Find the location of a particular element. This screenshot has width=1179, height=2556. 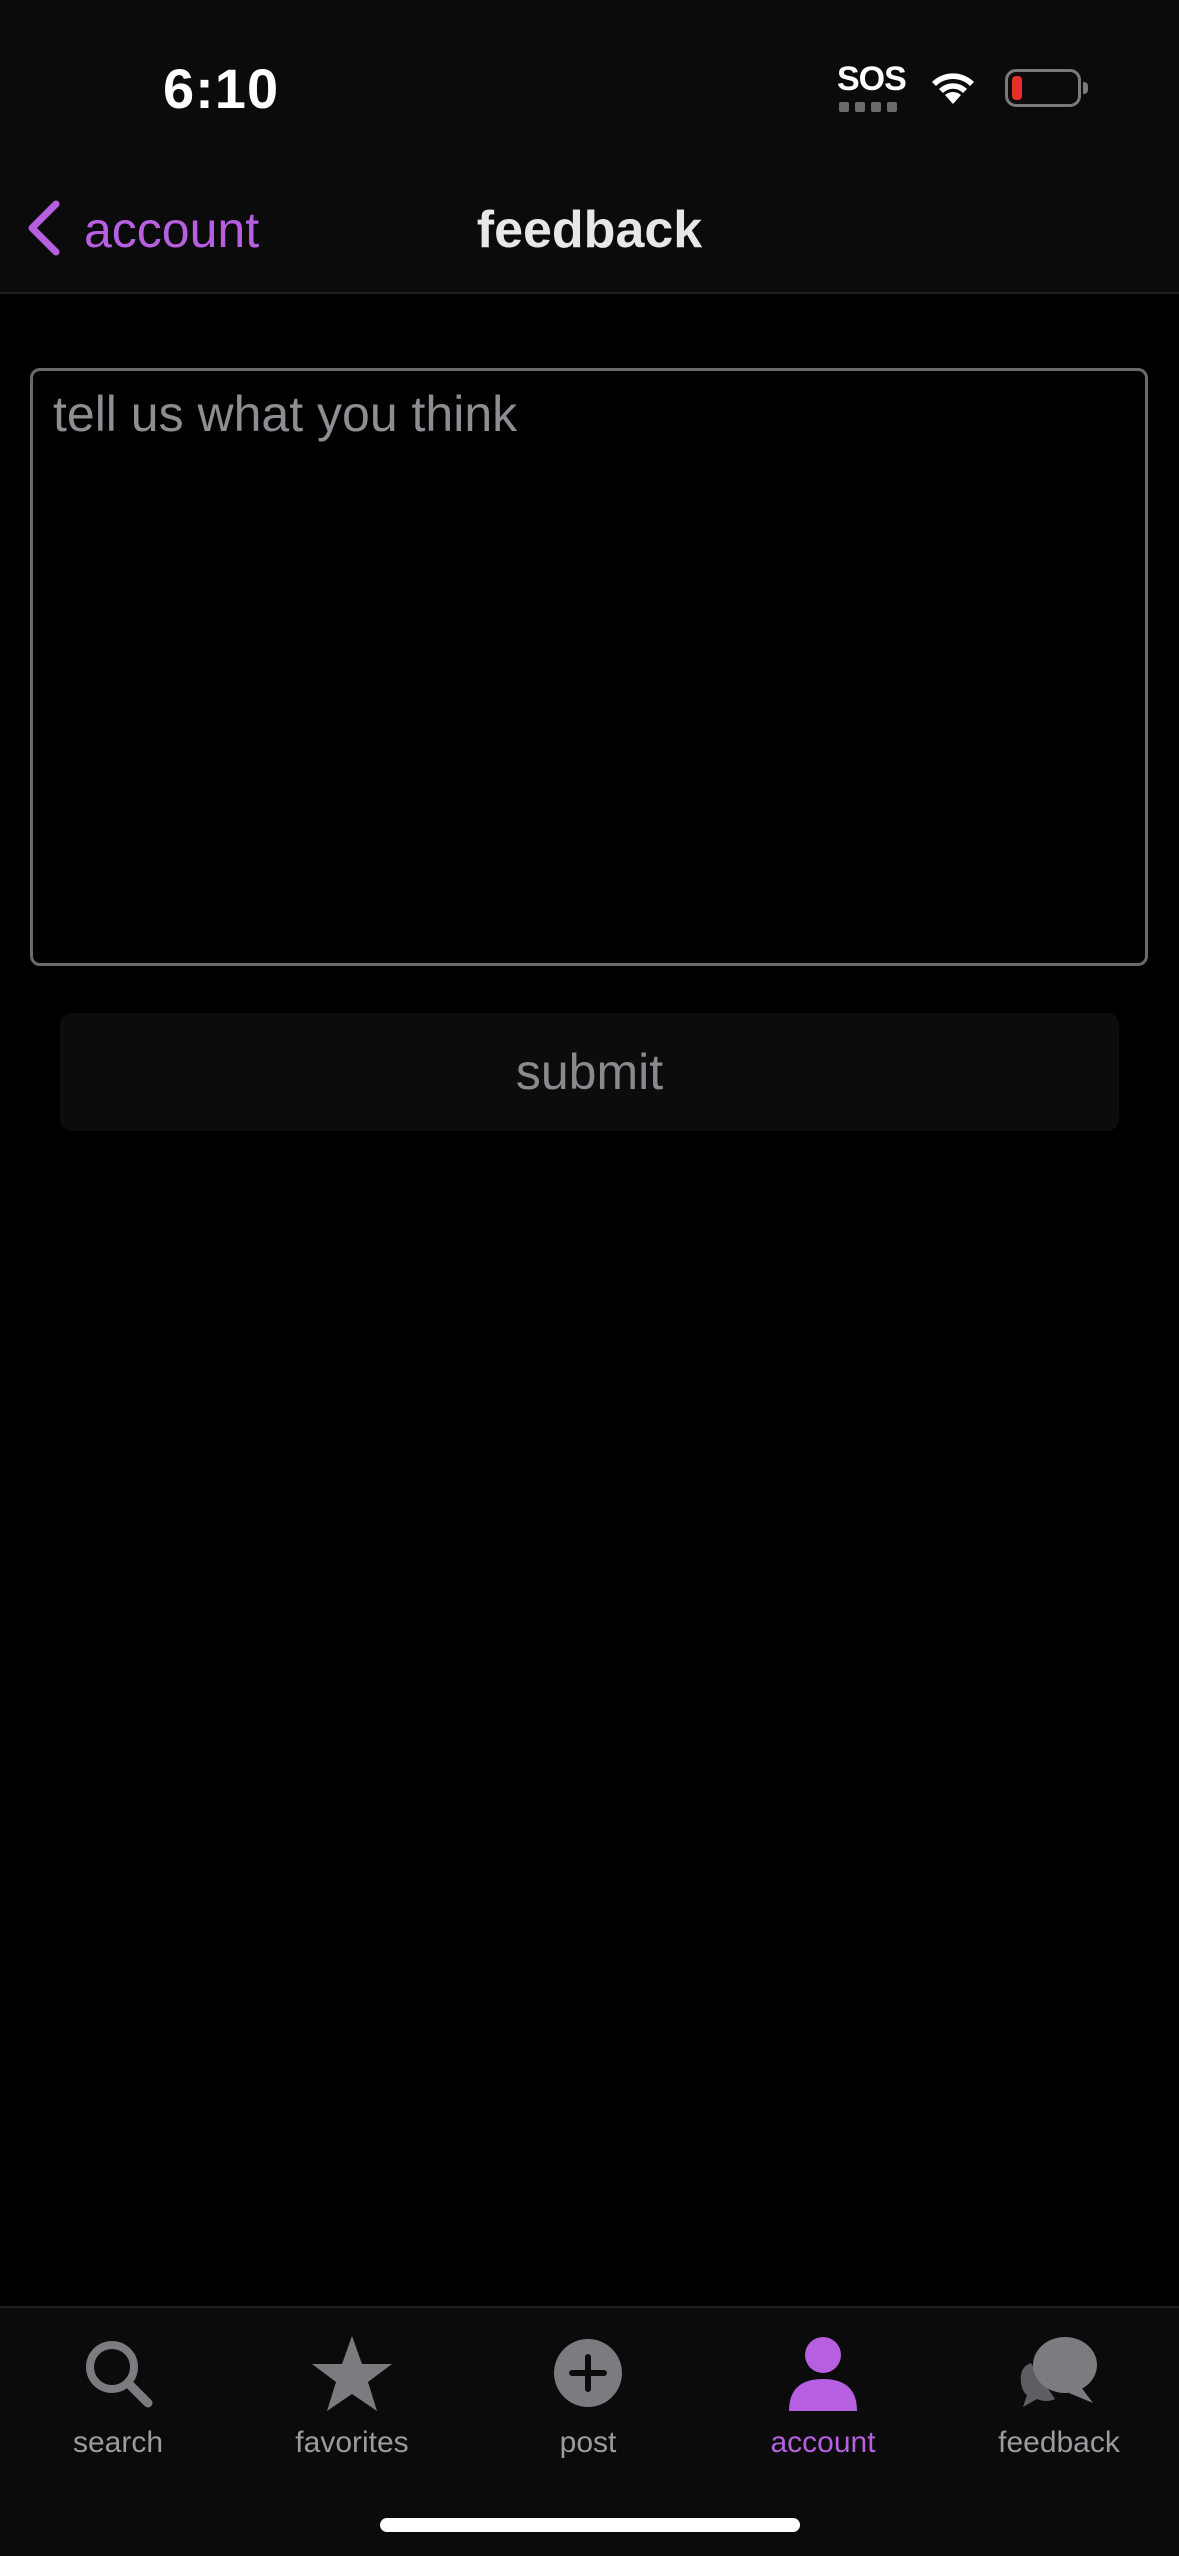

page-title: feedback is located at coordinates (589, 230).